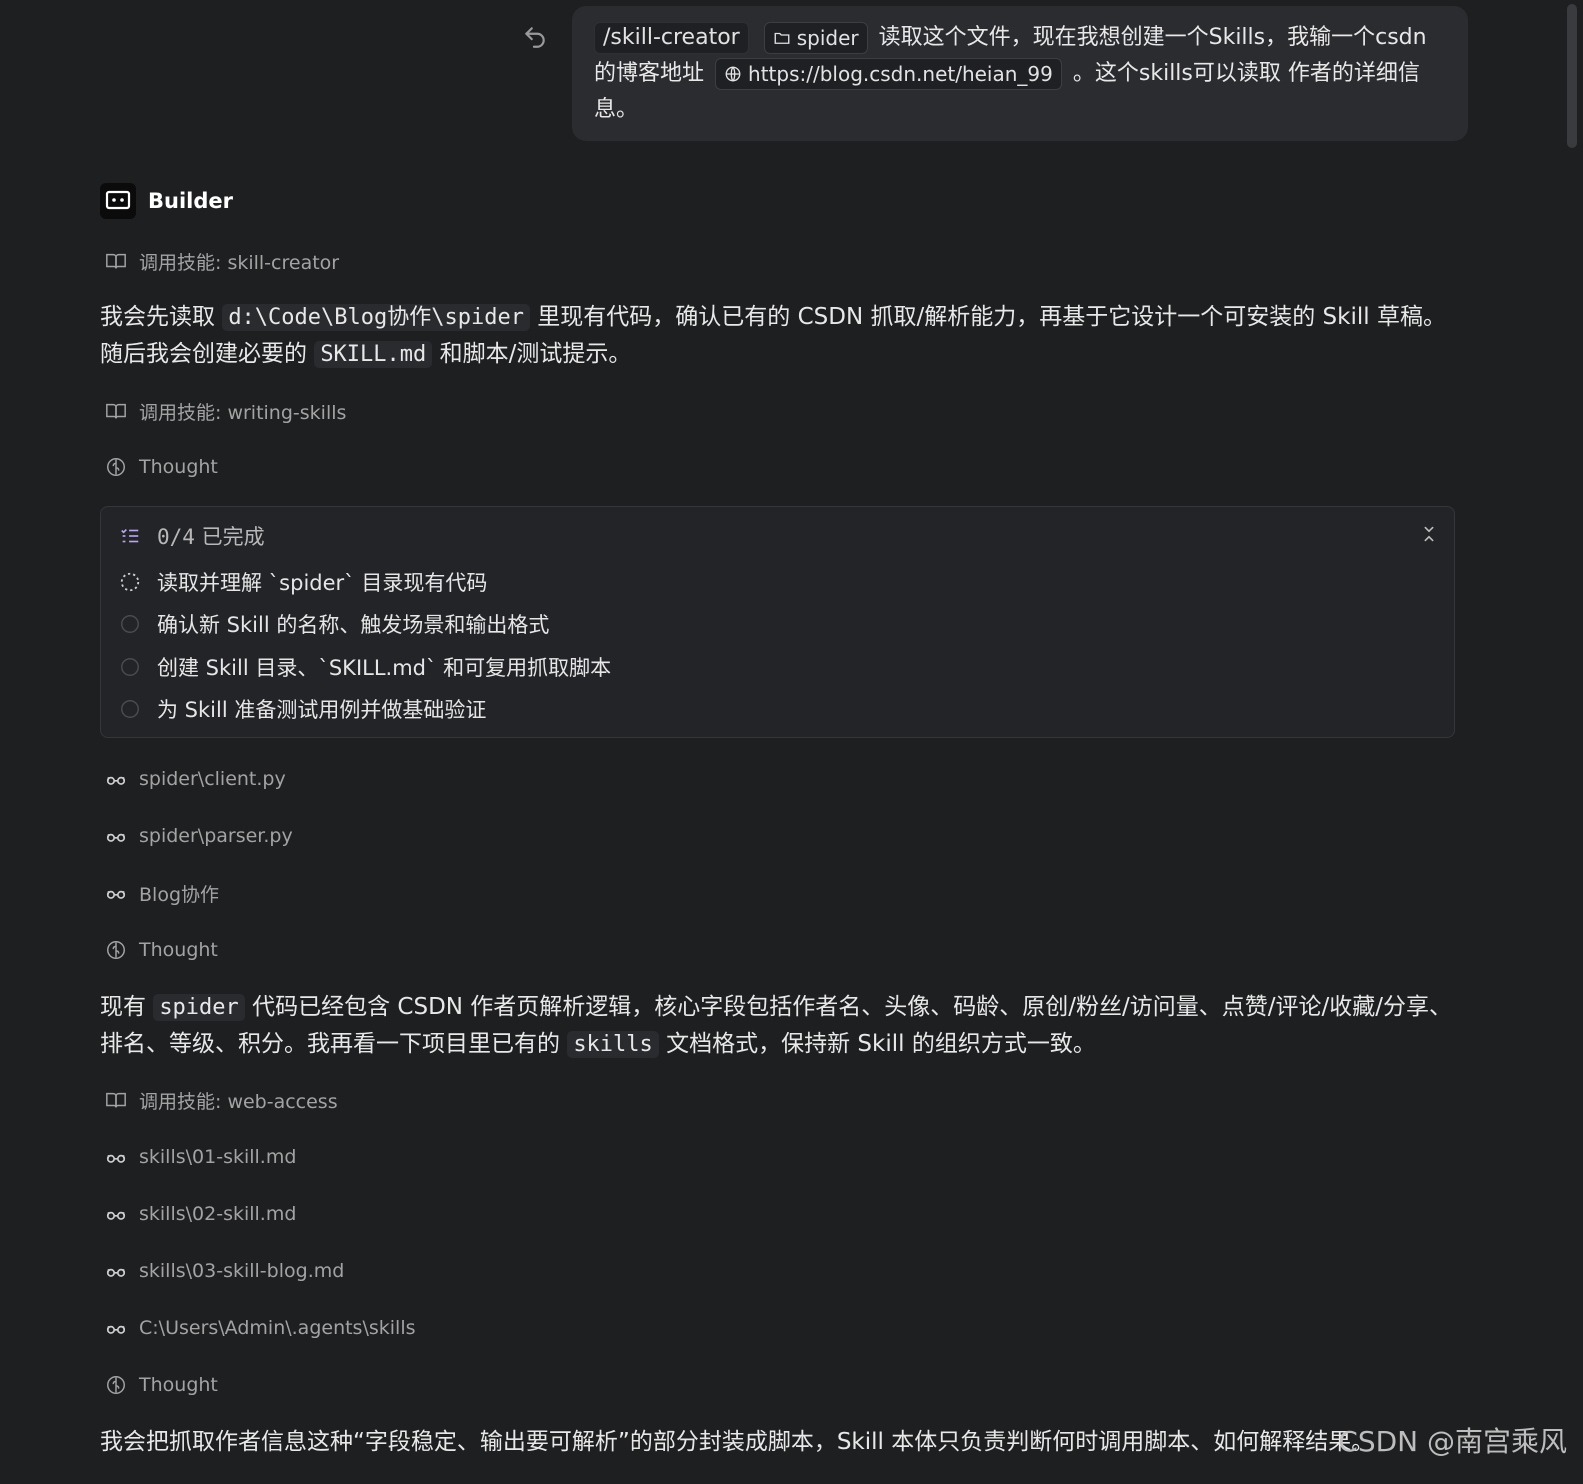 The width and height of the screenshot is (1583, 1484). I want to click on read-file-row: C:\Users\Admin\.agents\skills, so click(260, 1328).